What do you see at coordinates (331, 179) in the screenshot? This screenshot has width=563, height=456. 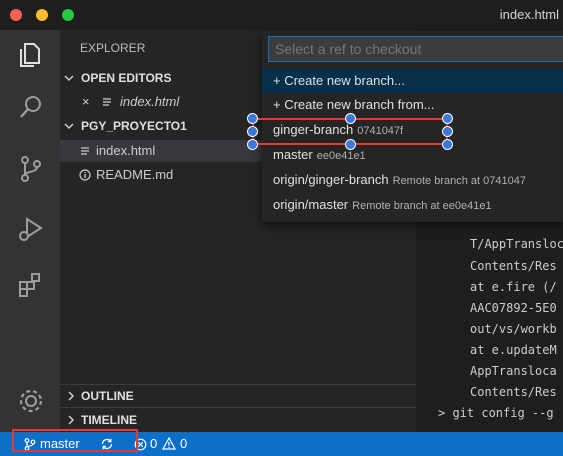 I see `branch-name: origin/ginger-branch` at bounding box center [331, 179].